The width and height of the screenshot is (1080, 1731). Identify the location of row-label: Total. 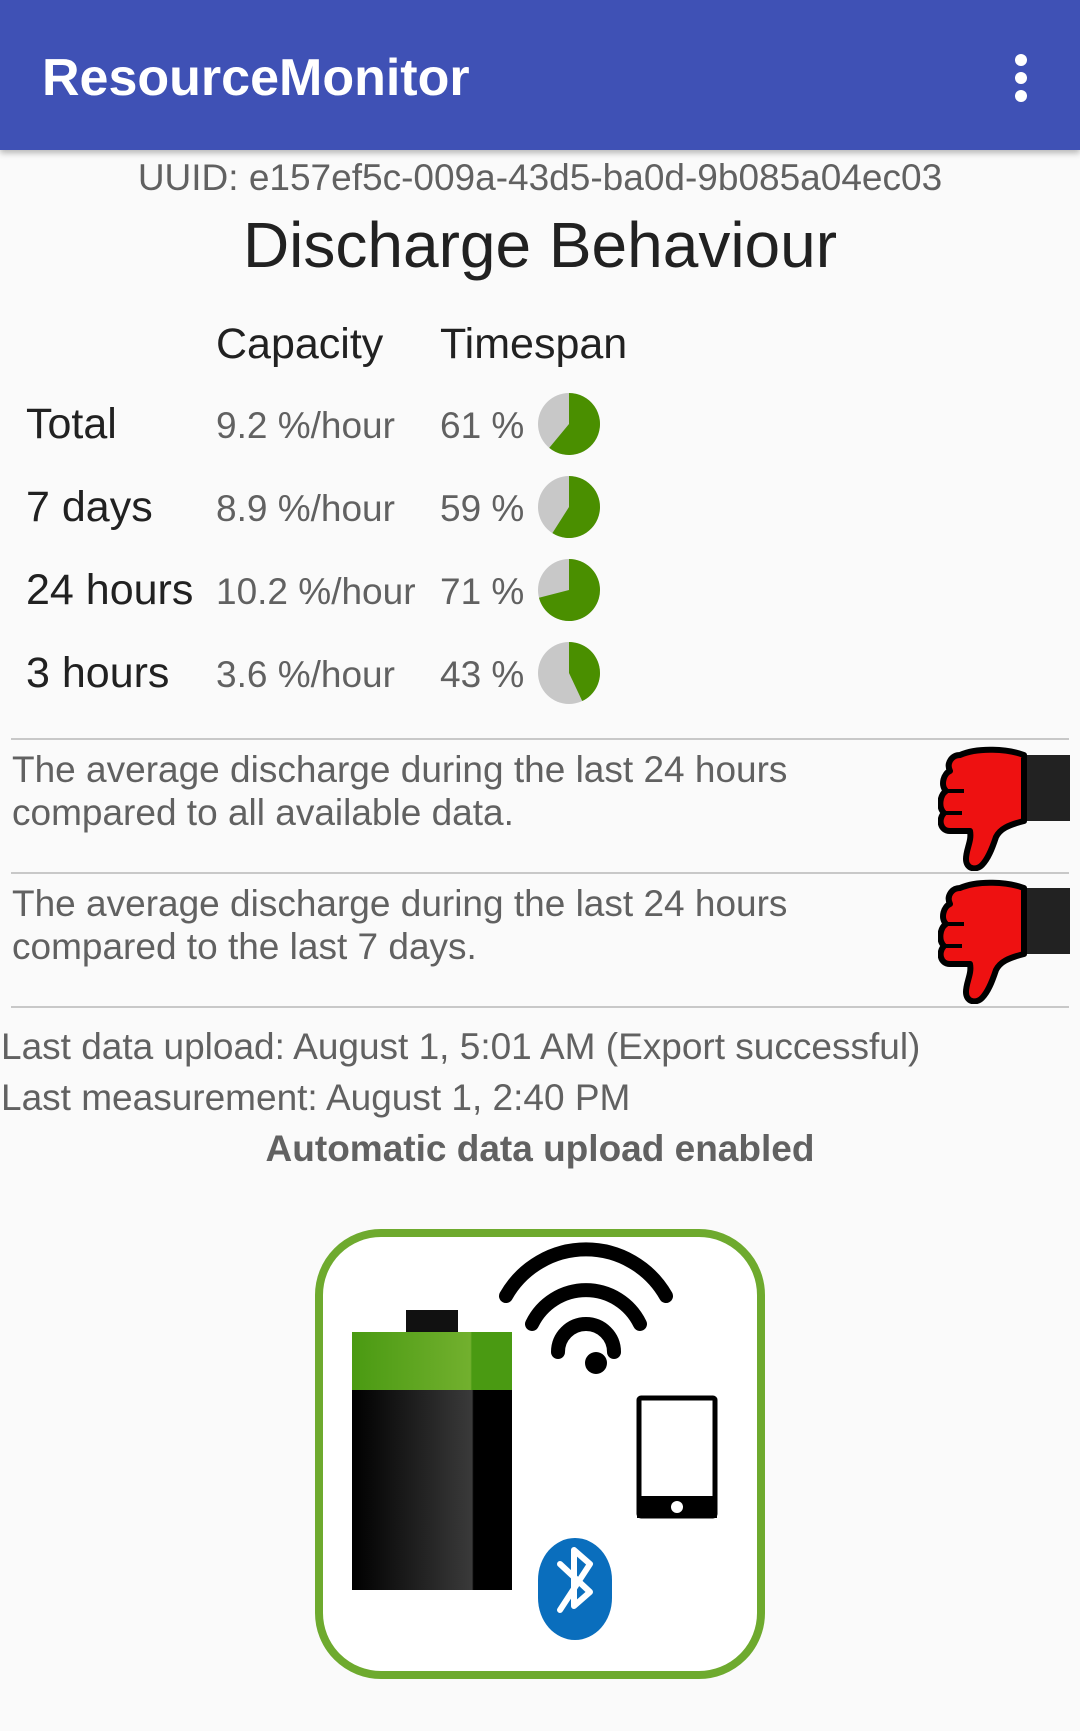
(71, 424).